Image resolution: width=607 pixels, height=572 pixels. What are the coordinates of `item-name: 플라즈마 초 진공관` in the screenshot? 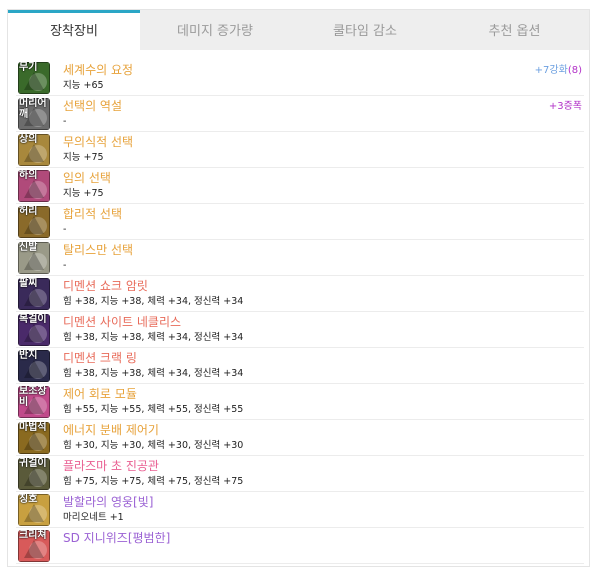 It's located at (111, 466).